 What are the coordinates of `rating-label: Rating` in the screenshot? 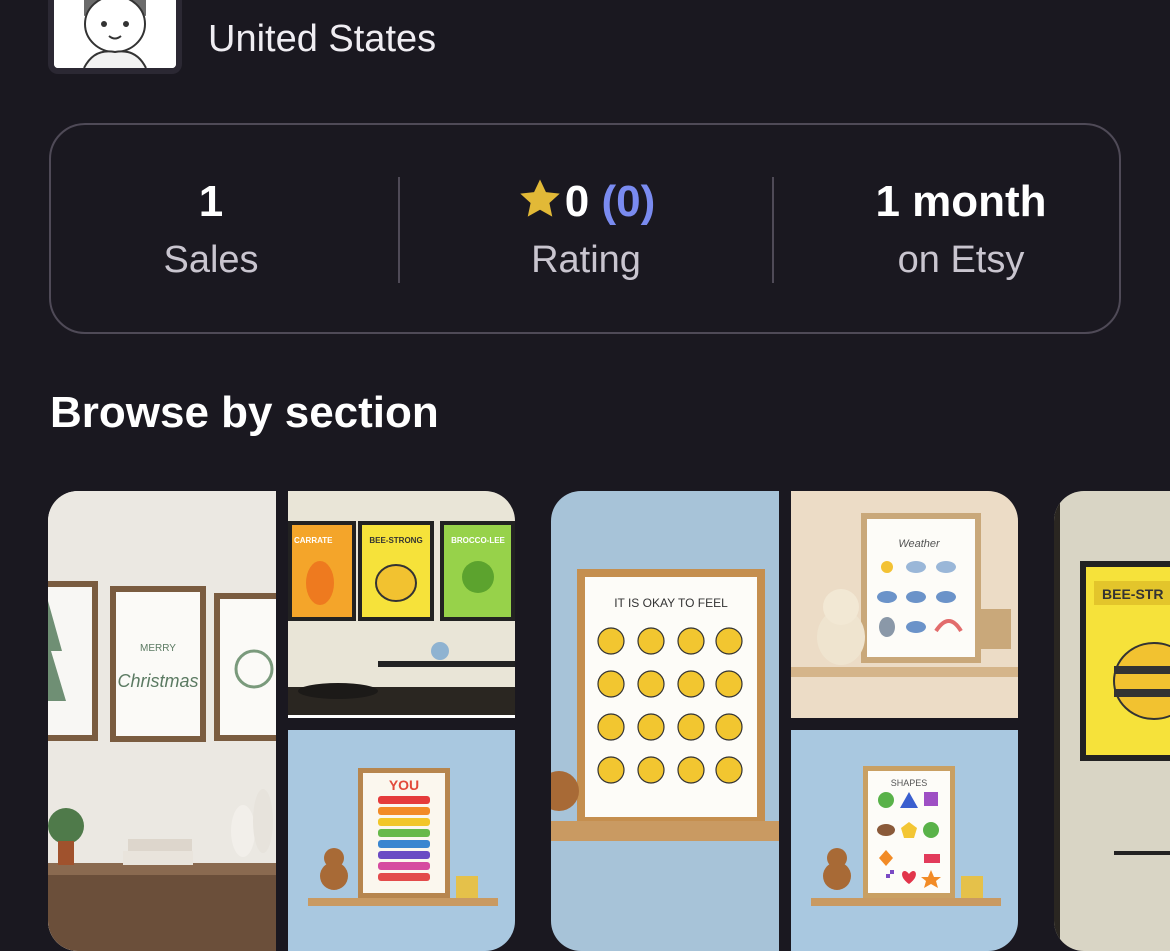 It's located at (586, 260).